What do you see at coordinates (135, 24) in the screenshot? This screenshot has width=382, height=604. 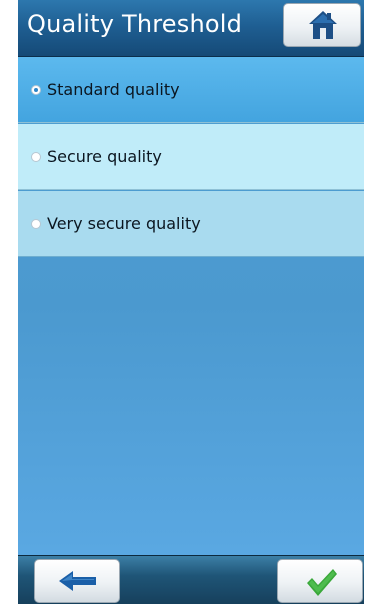 I see `page-title: Quality Threshold` at bounding box center [135, 24].